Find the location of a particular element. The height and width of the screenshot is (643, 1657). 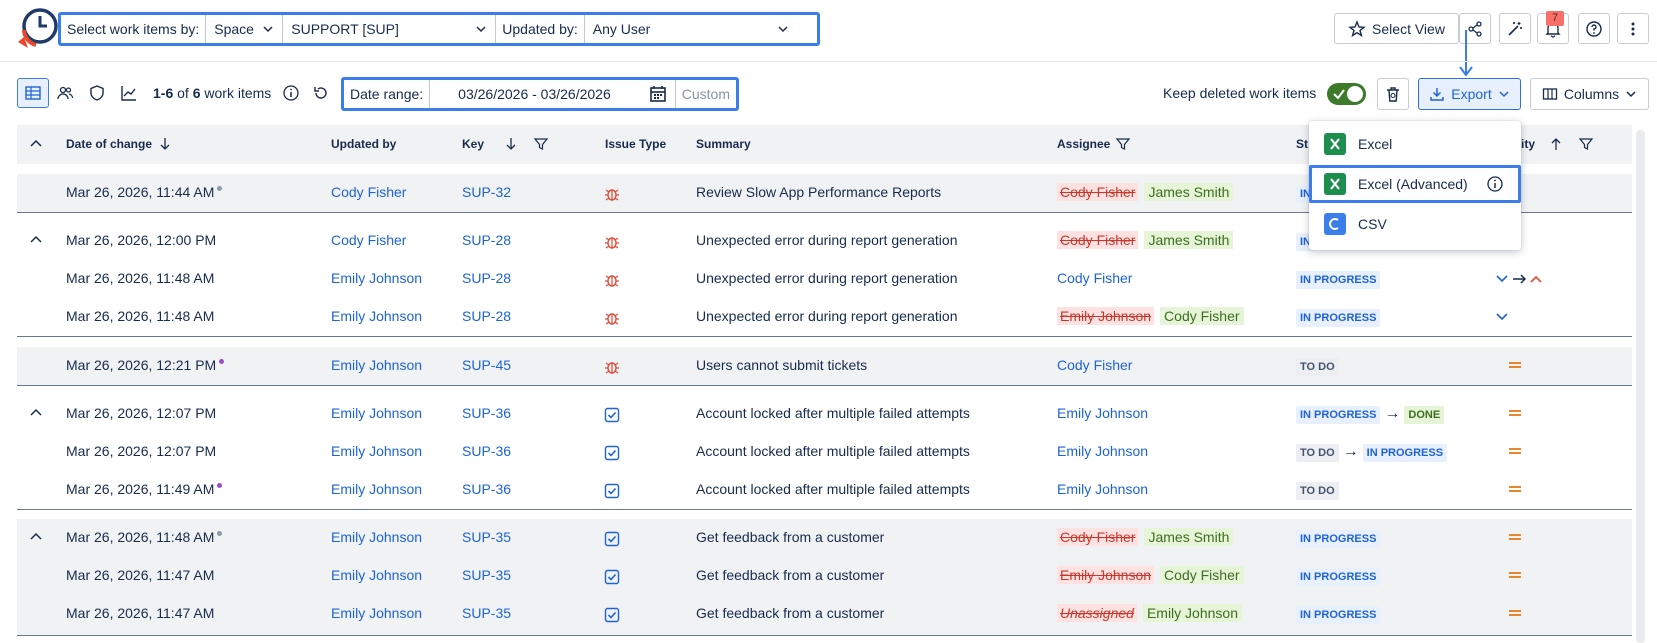

keep-deleted-label: Keep deleted work items is located at coordinates (1240, 93).